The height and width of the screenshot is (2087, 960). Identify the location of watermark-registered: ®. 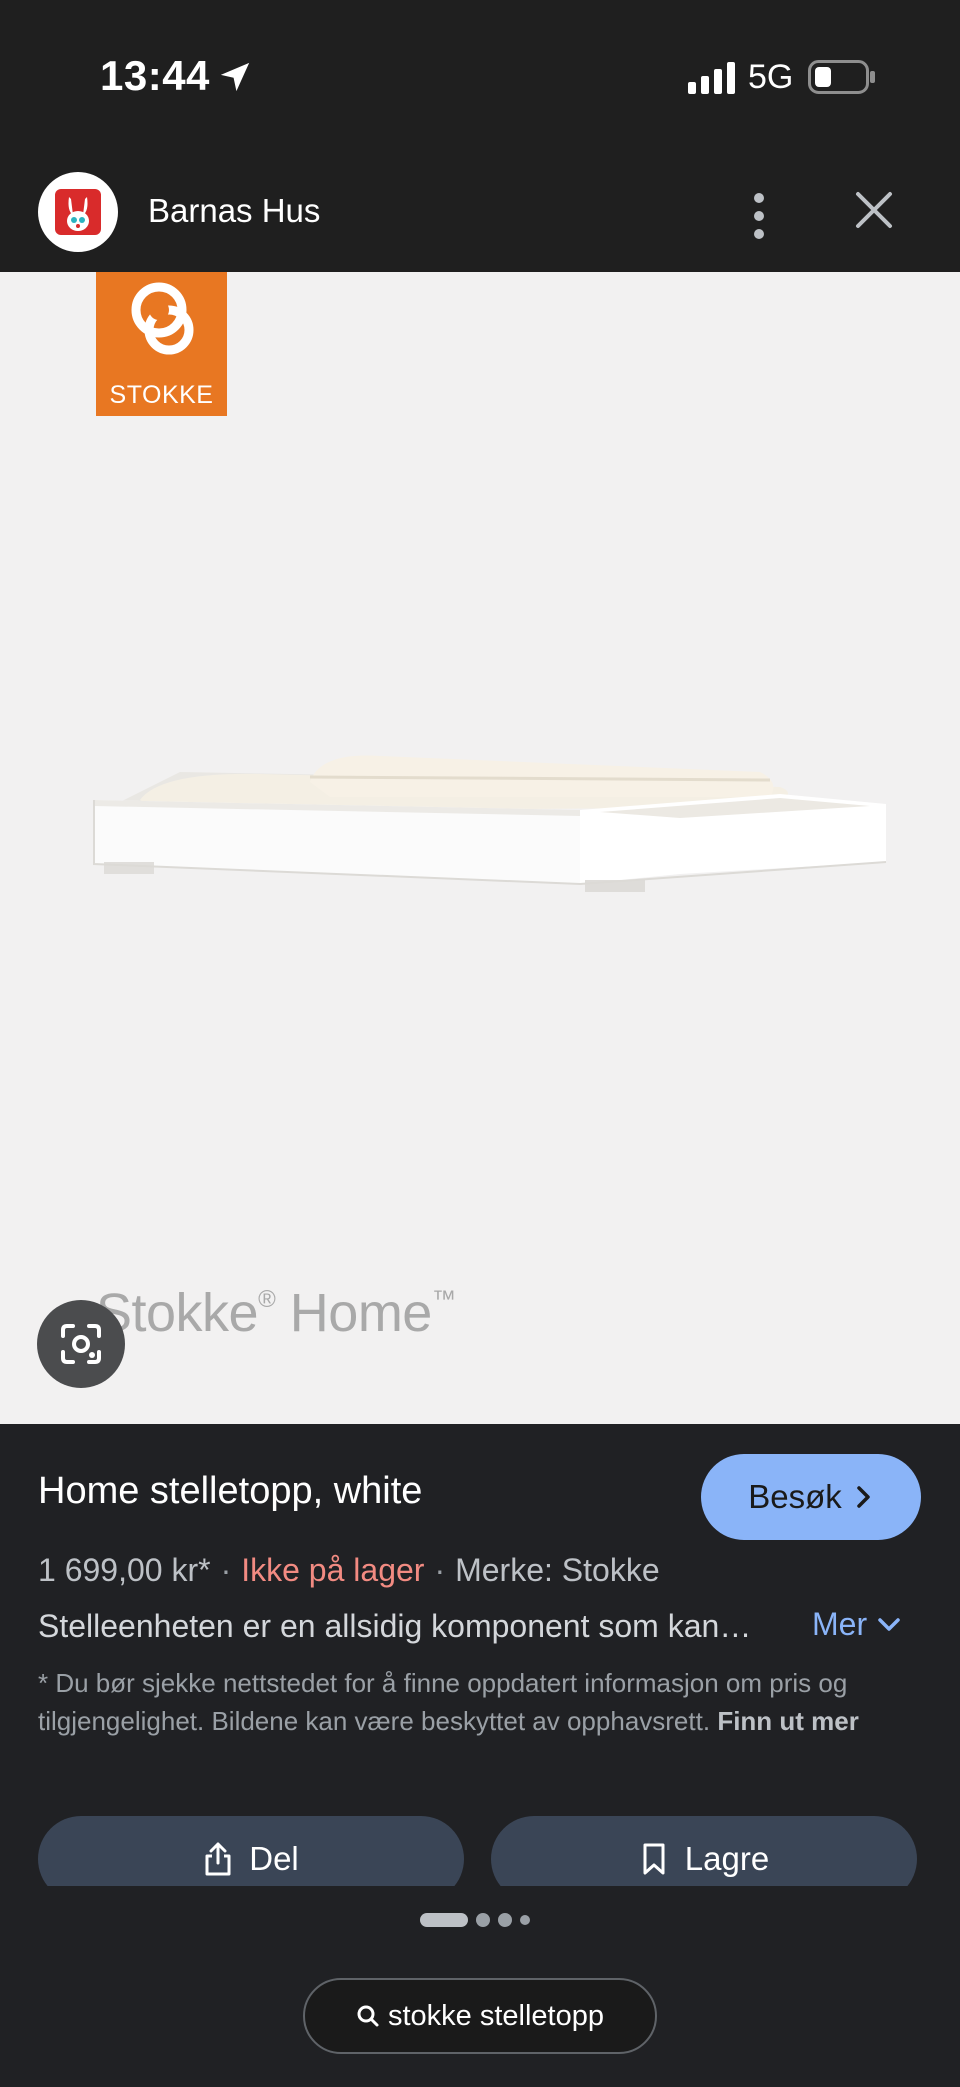
(267, 1299).